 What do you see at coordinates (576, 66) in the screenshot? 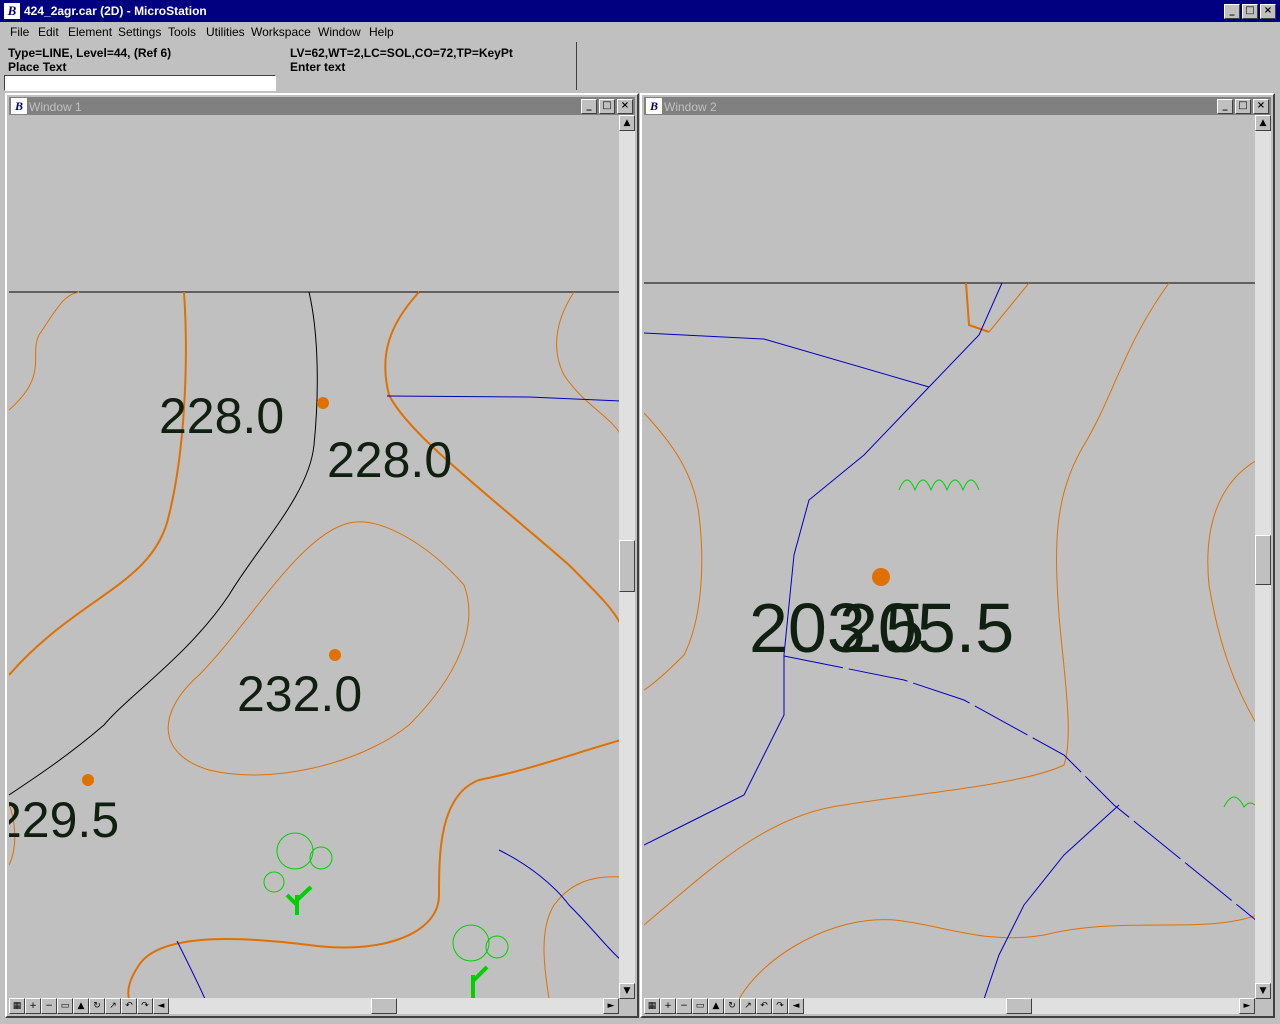
I see `status-divider` at bounding box center [576, 66].